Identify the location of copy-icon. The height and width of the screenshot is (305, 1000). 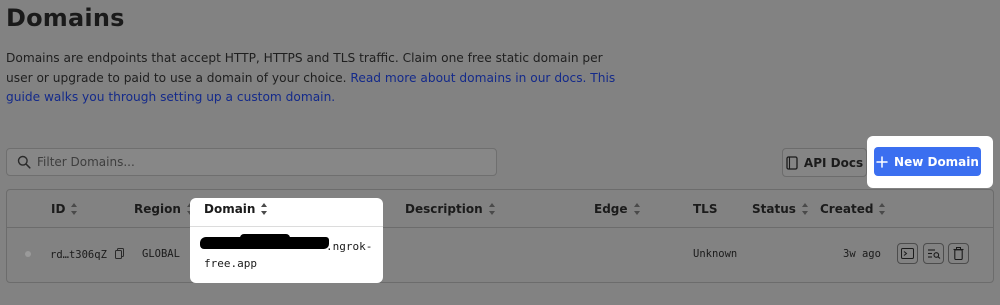
(120, 253).